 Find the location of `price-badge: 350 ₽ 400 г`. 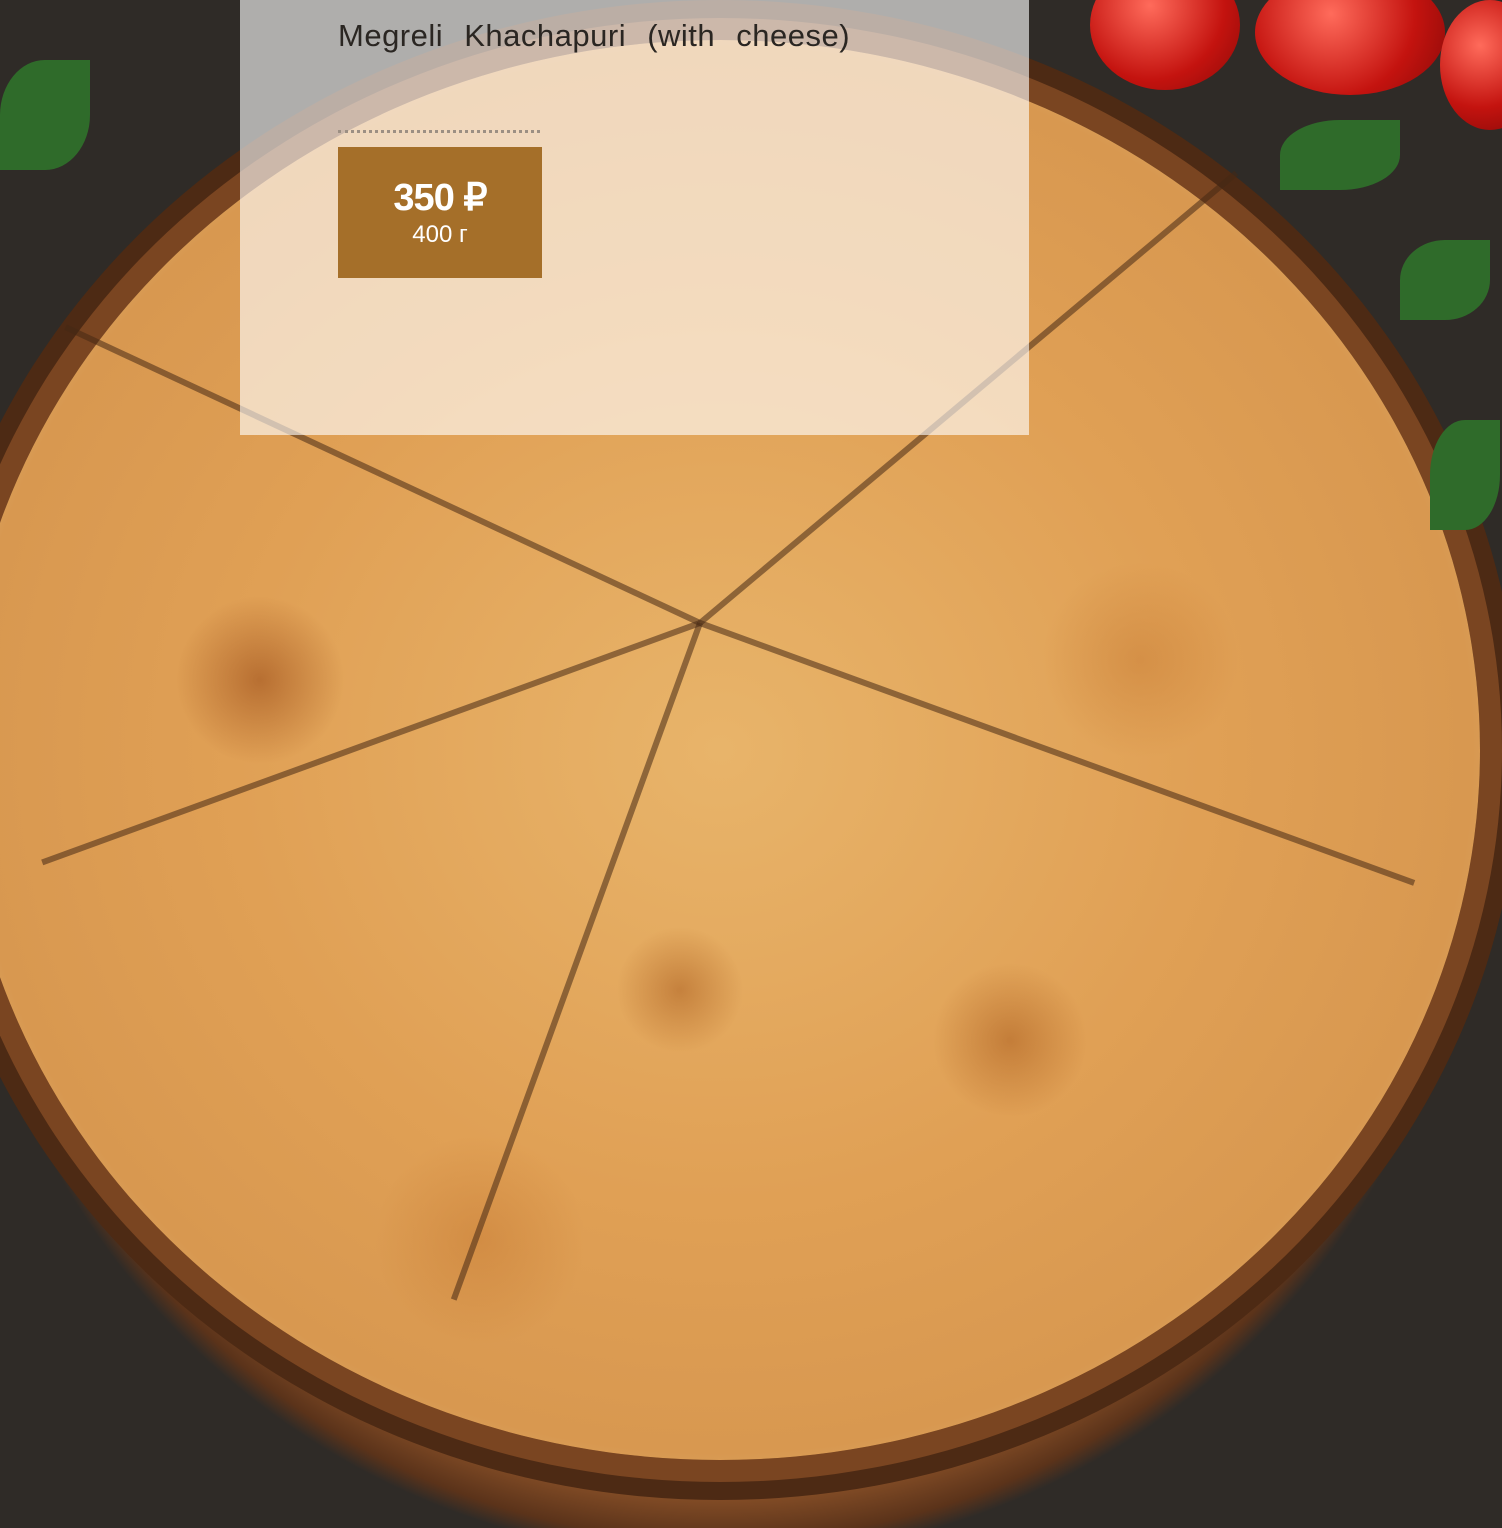

price-badge: 350 ₽ 400 г is located at coordinates (440, 212).